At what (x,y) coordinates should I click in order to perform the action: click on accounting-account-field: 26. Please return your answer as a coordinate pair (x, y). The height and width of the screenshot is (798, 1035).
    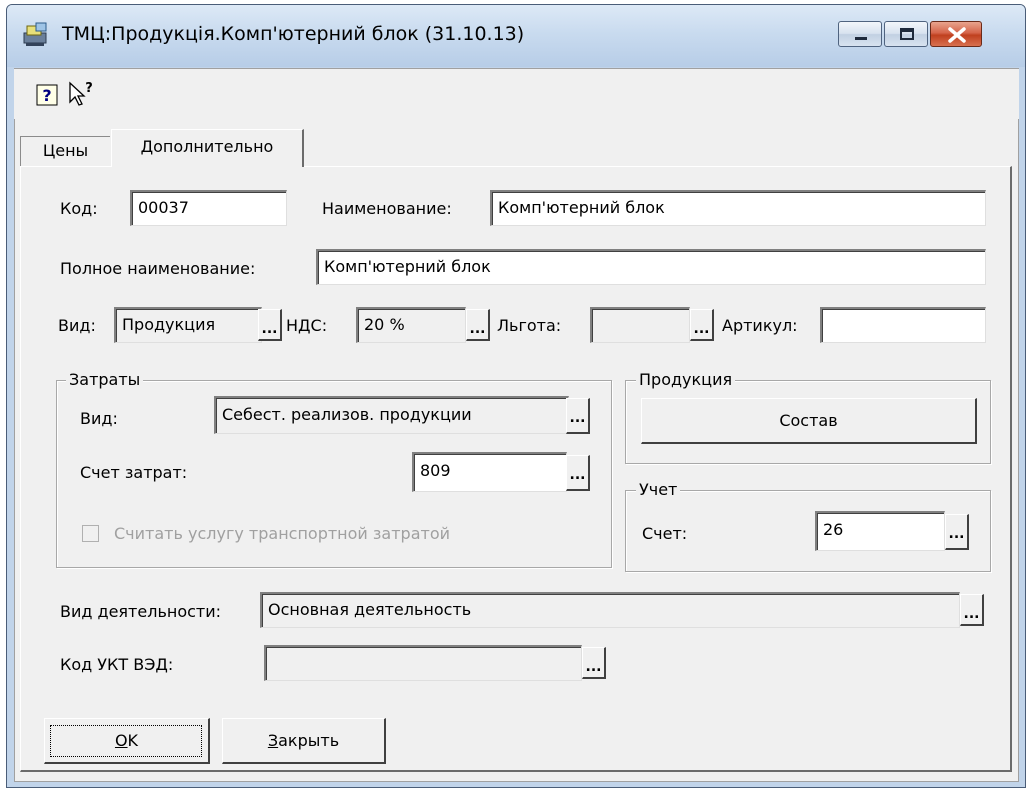
    Looking at the image, I should click on (880, 531).